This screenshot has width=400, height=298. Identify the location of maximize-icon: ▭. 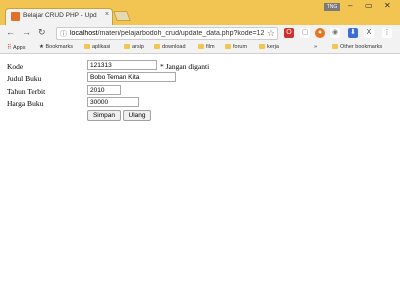
(369, 5).